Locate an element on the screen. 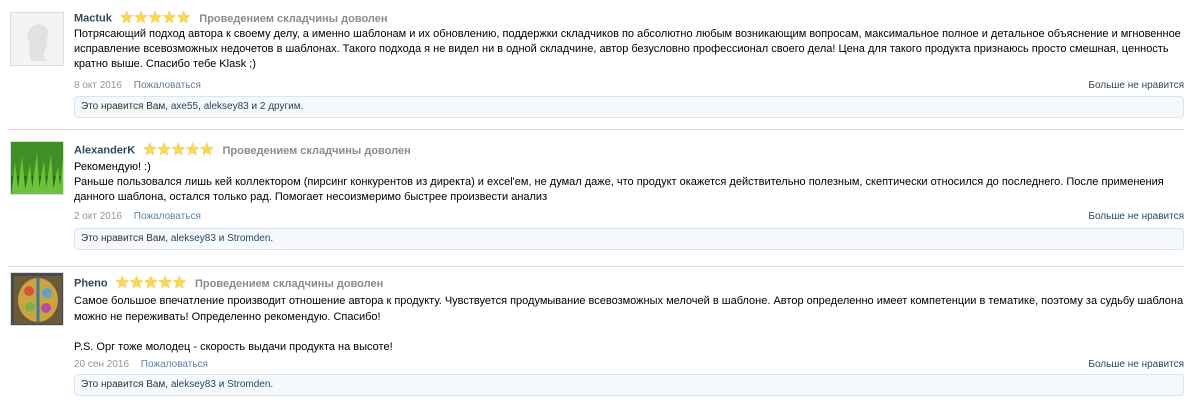  review-date: 8 окт 2016 is located at coordinates (98, 85).